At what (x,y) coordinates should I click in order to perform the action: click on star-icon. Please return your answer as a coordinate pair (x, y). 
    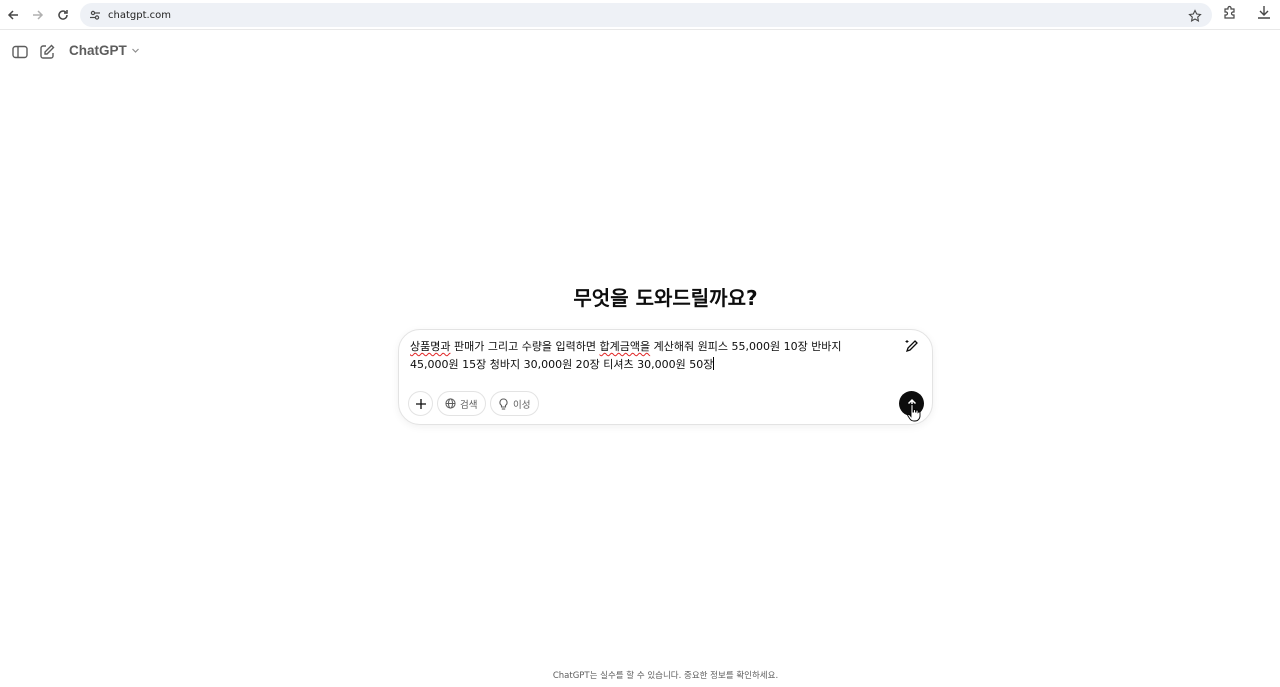
    Looking at the image, I should click on (1195, 15).